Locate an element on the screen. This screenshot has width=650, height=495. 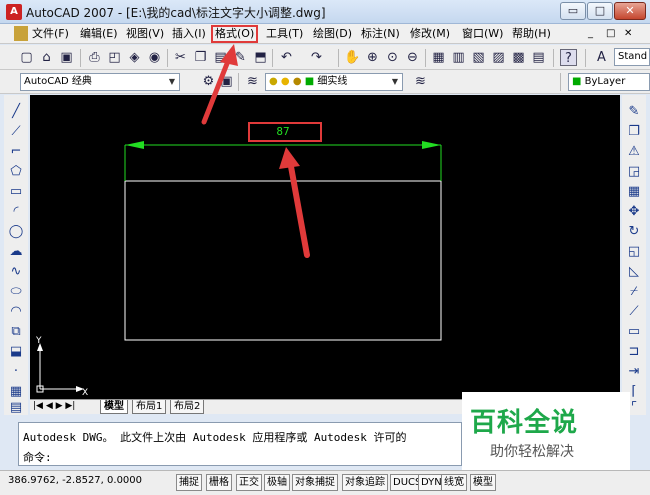
table-icon: ▤ is located at coordinates (16, 408).